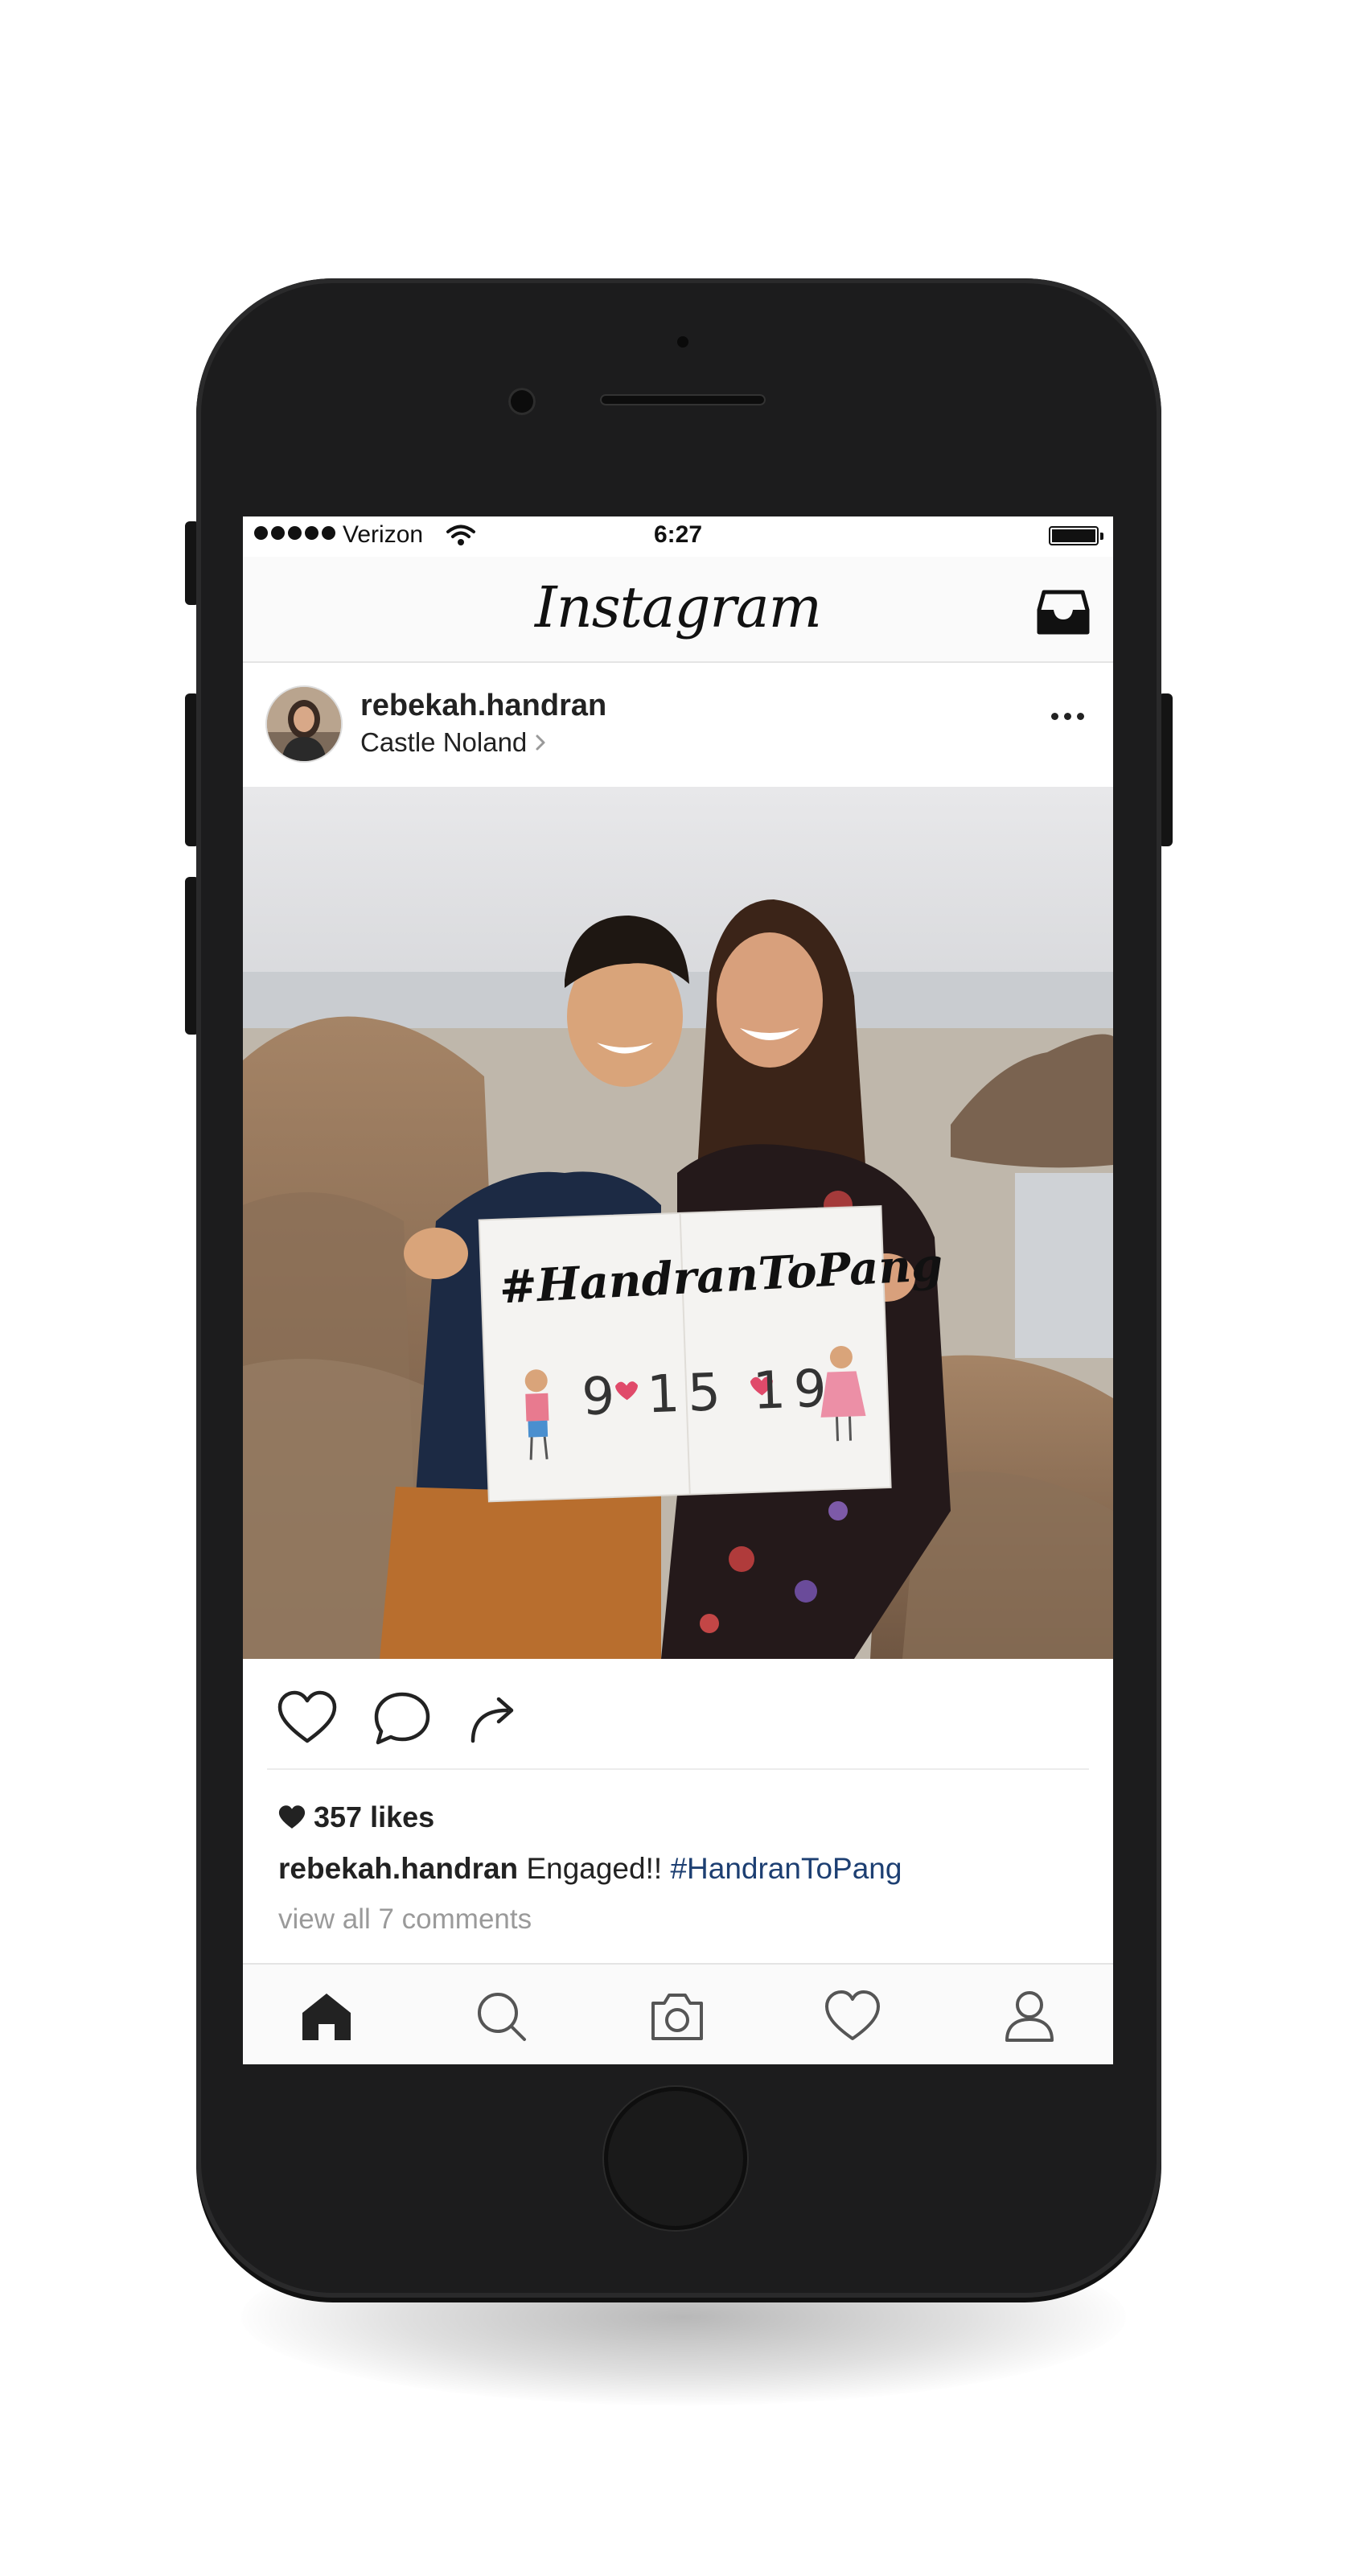 The height and width of the screenshot is (2576, 1356). I want to click on caption-username: rebekah.handran, so click(398, 1868).